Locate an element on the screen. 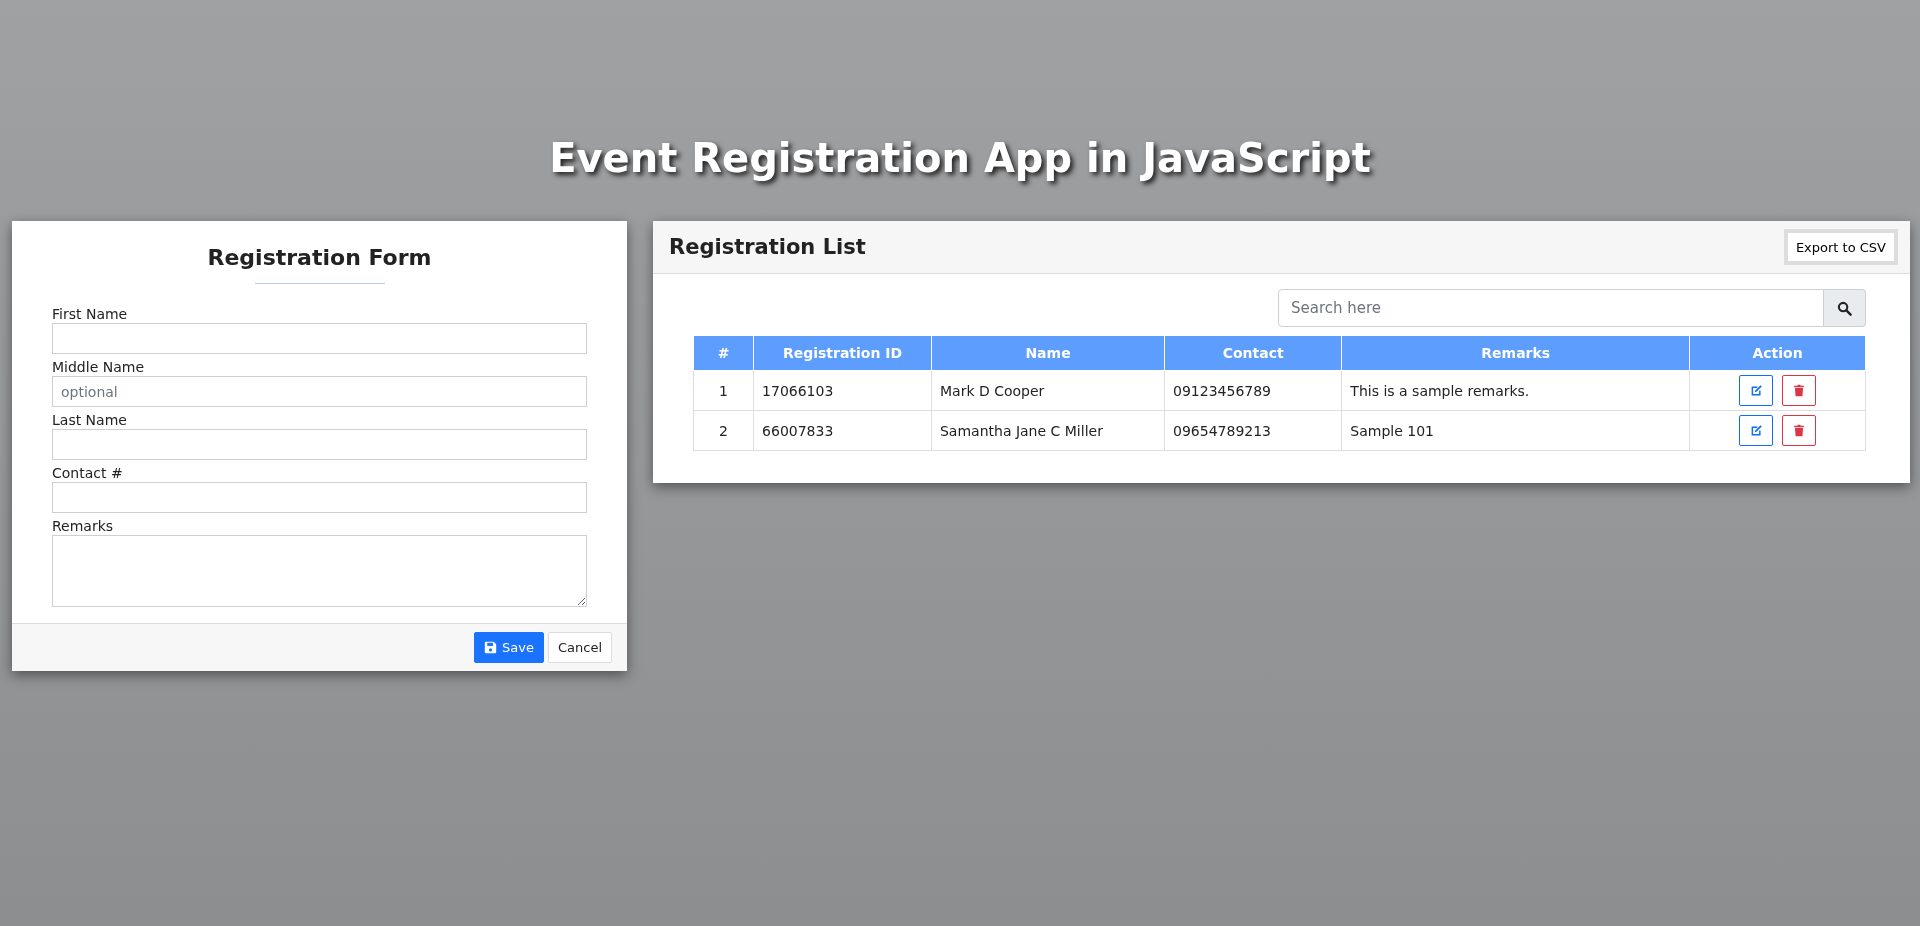 This screenshot has width=1920, height=926. table-cell: This is a sample remarks. is located at coordinates (1515, 390).